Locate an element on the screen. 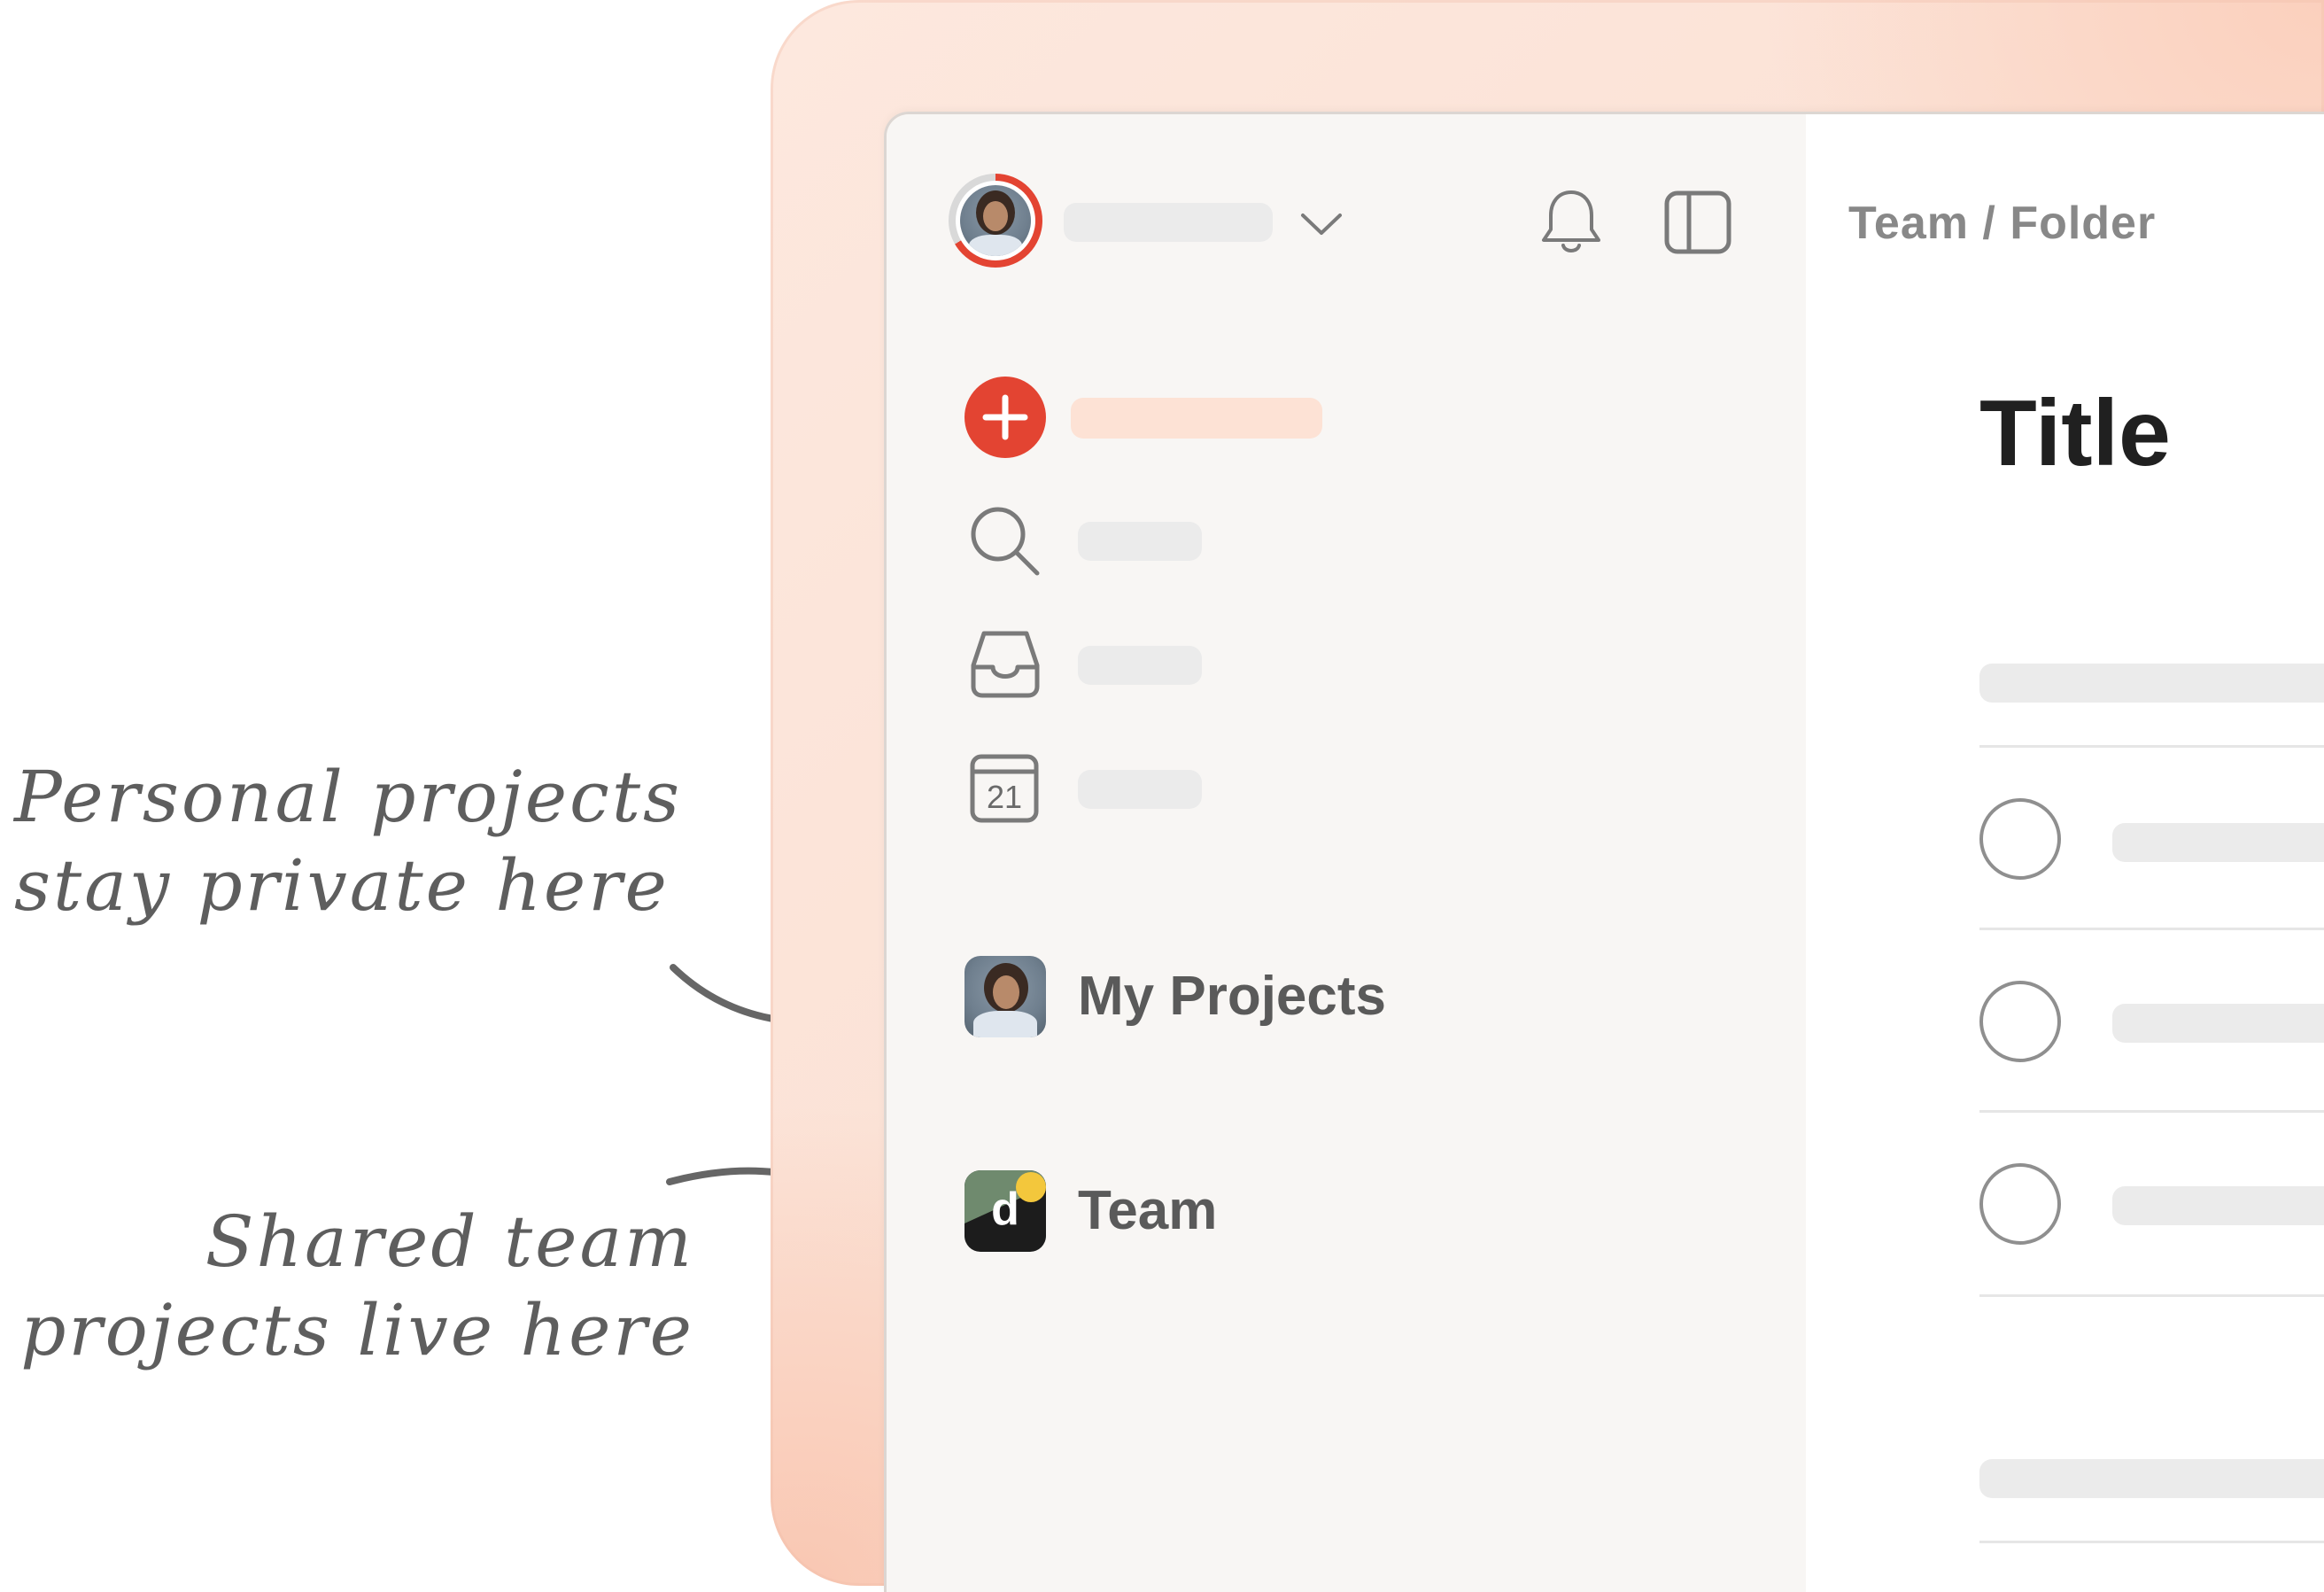  annotation-personal-line-2: stay private here is located at coordinates (342, 885).